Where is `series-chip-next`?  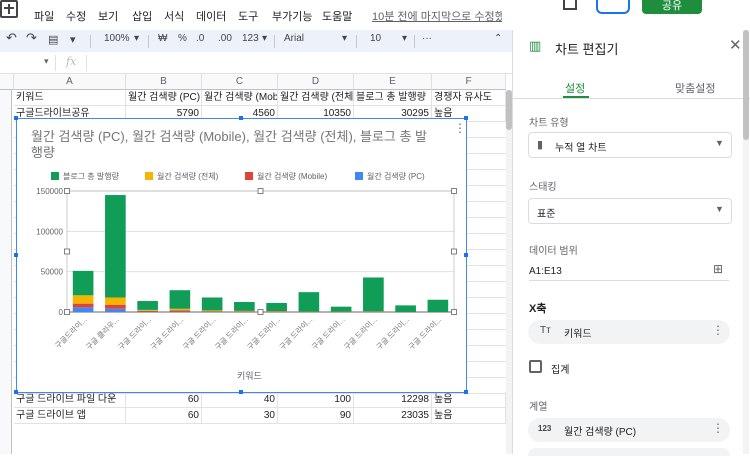 series-chip-next is located at coordinates (629, 452).